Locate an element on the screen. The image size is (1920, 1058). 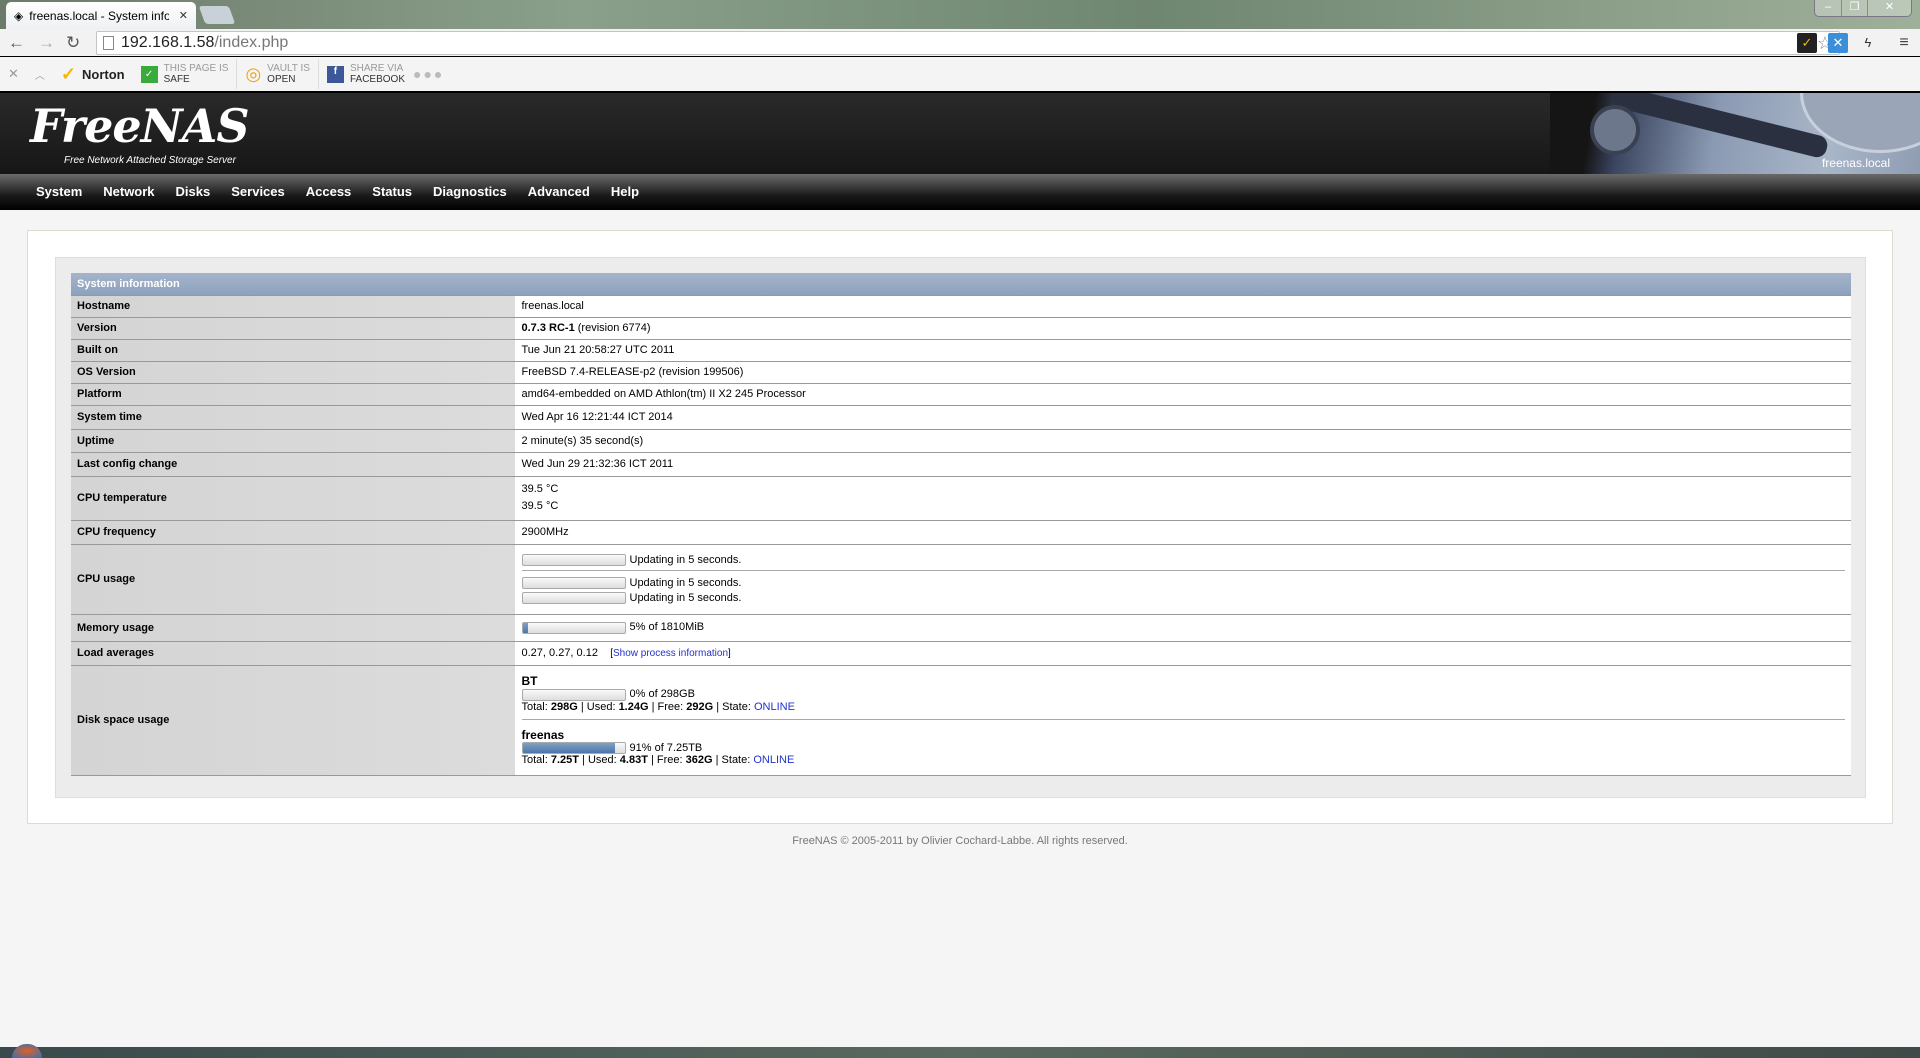
share-value: FACEBOOK is located at coordinates (377, 79).